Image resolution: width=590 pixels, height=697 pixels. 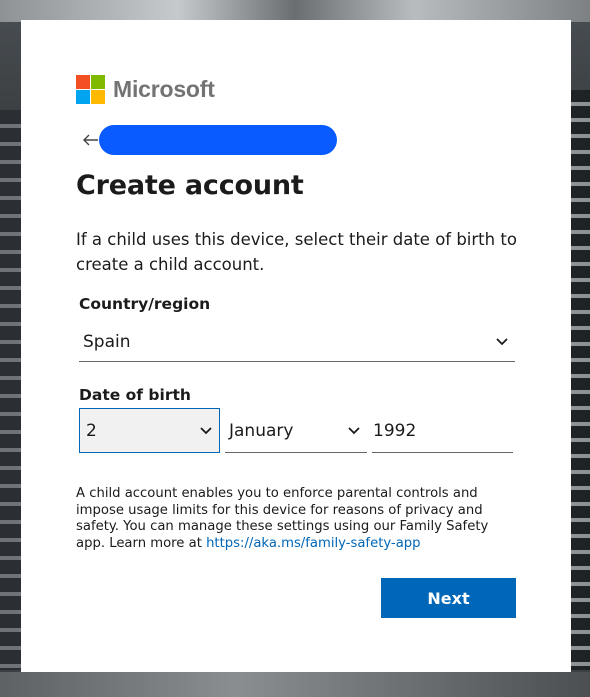 What do you see at coordinates (448, 598) in the screenshot?
I see `next-button: Next` at bounding box center [448, 598].